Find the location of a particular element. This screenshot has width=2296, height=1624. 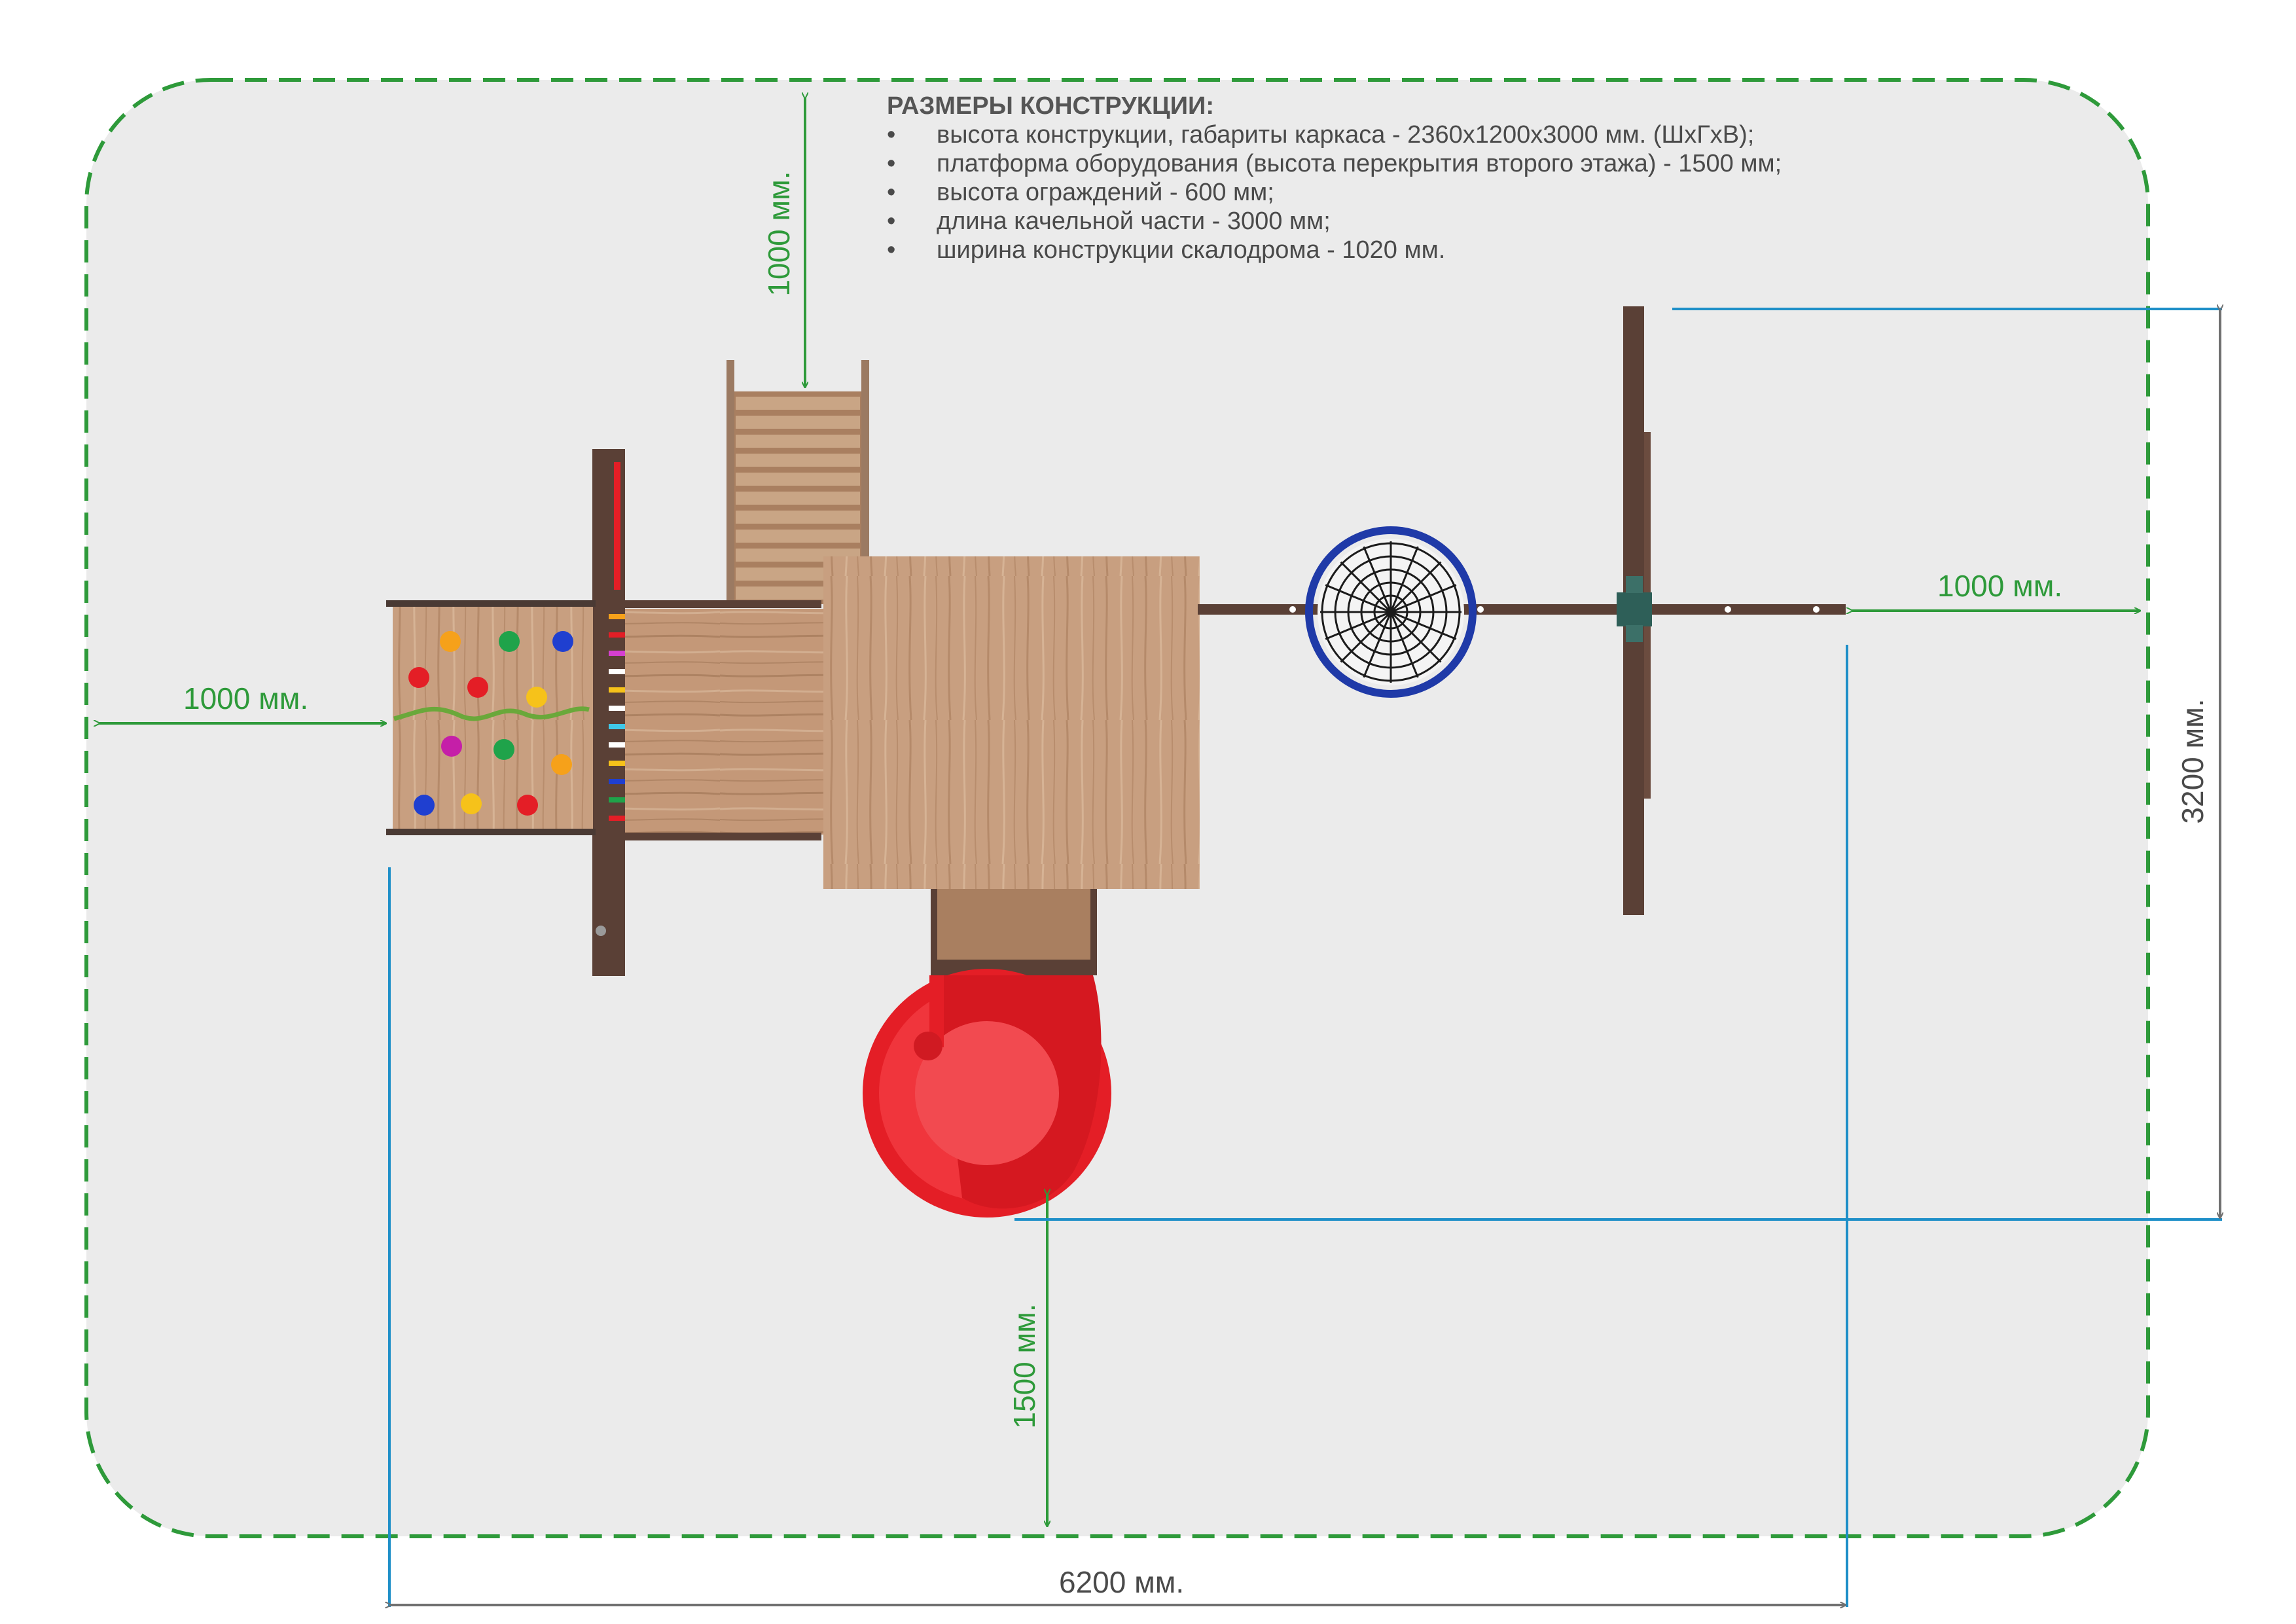

label-right-clearance: 1000 мм. is located at coordinates (2000, 586).